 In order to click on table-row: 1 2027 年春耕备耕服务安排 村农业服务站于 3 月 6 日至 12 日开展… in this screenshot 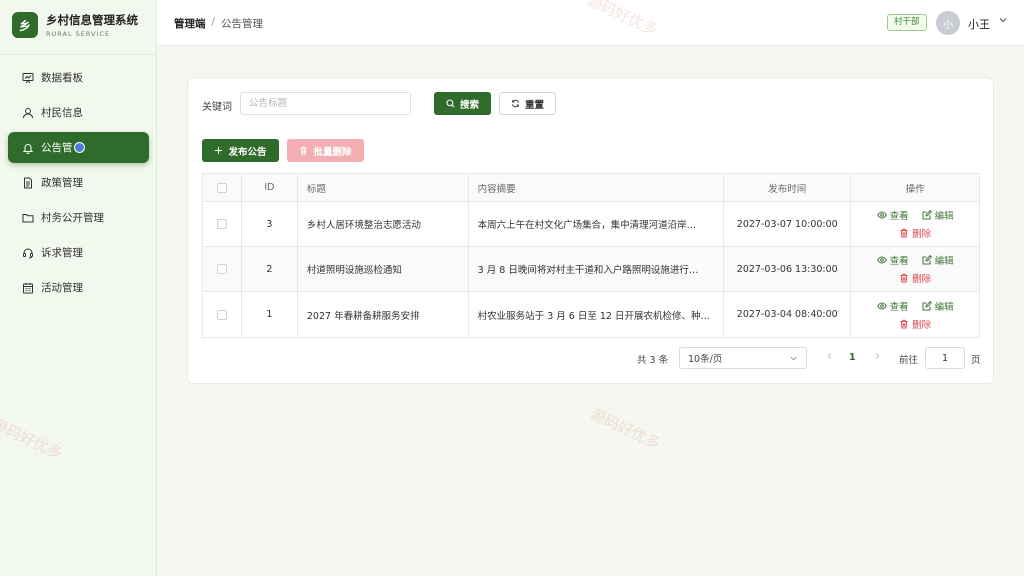, I will do `click(591, 314)`.